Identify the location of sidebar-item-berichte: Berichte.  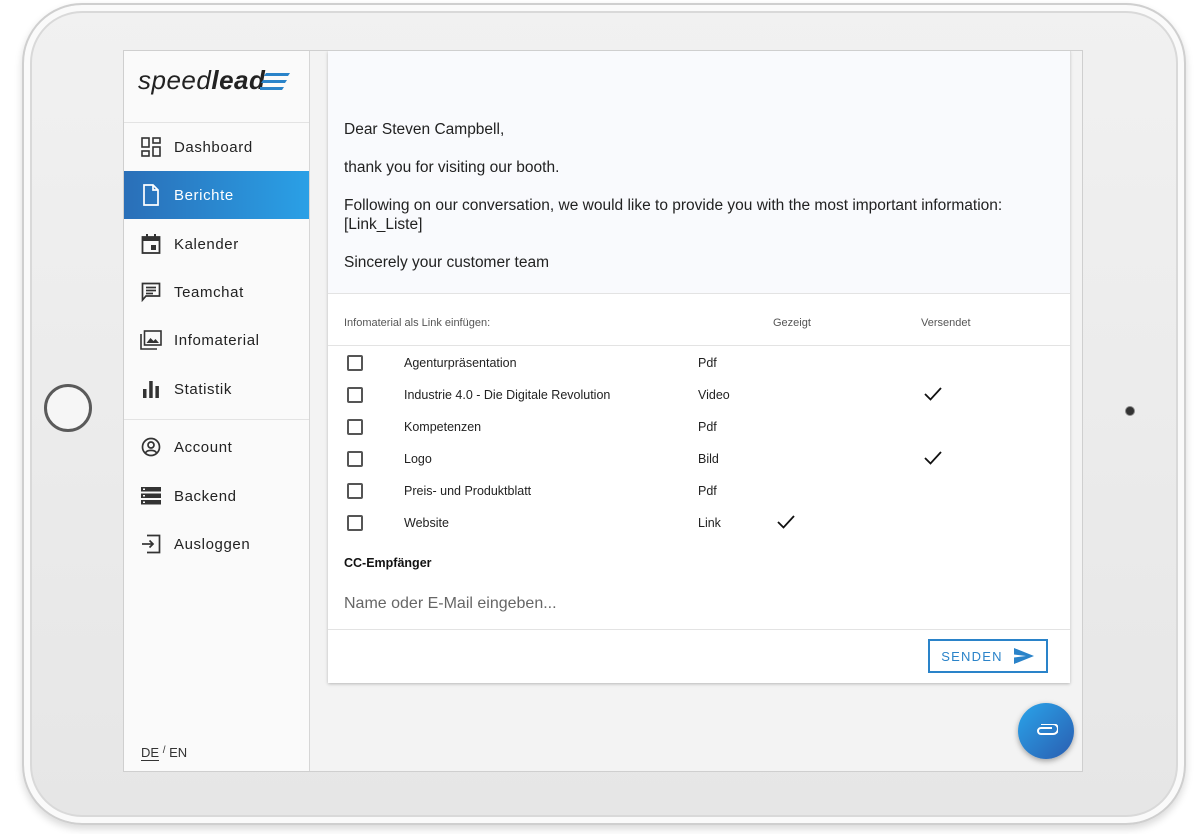
(216, 195).